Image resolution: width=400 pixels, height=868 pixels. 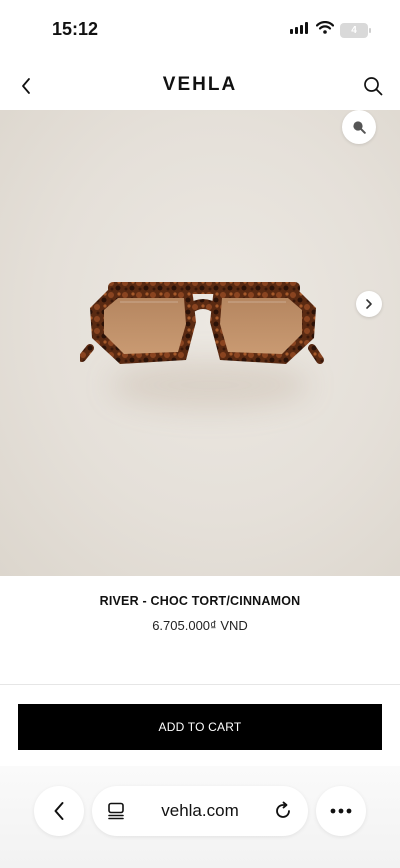 What do you see at coordinates (325, 30) in the screenshot?
I see `wifi-icon` at bounding box center [325, 30].